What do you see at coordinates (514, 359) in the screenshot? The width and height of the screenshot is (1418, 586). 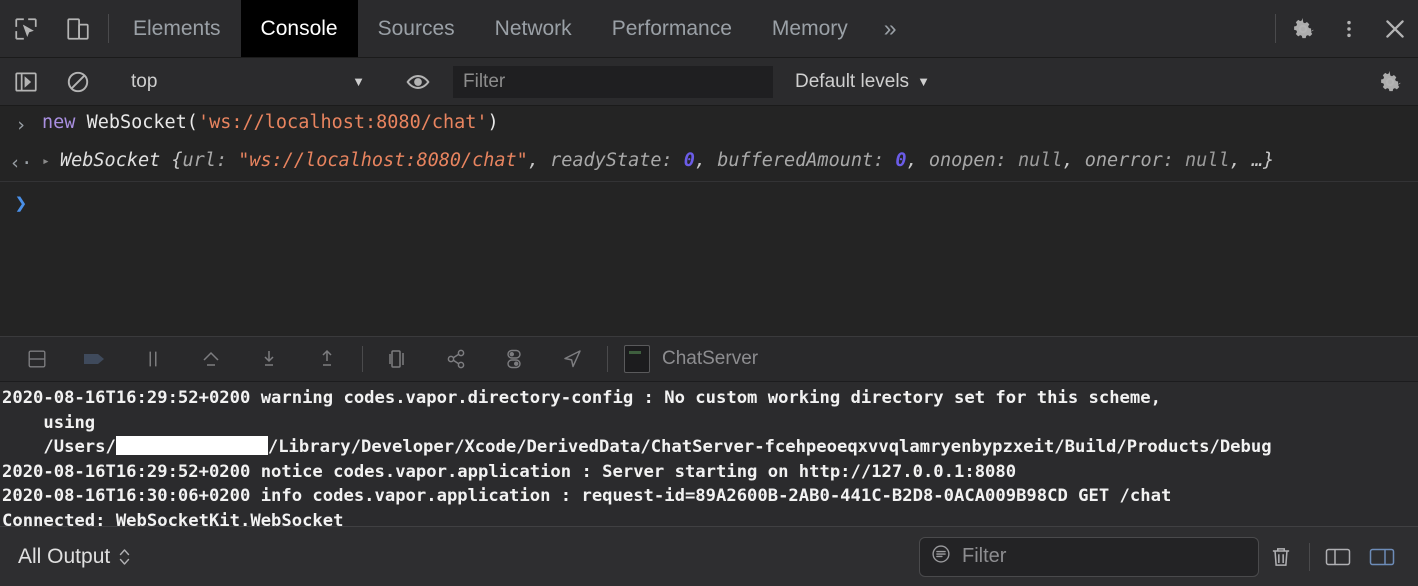 I see `environment-overrides-icon` at bounding box center [514, 359].